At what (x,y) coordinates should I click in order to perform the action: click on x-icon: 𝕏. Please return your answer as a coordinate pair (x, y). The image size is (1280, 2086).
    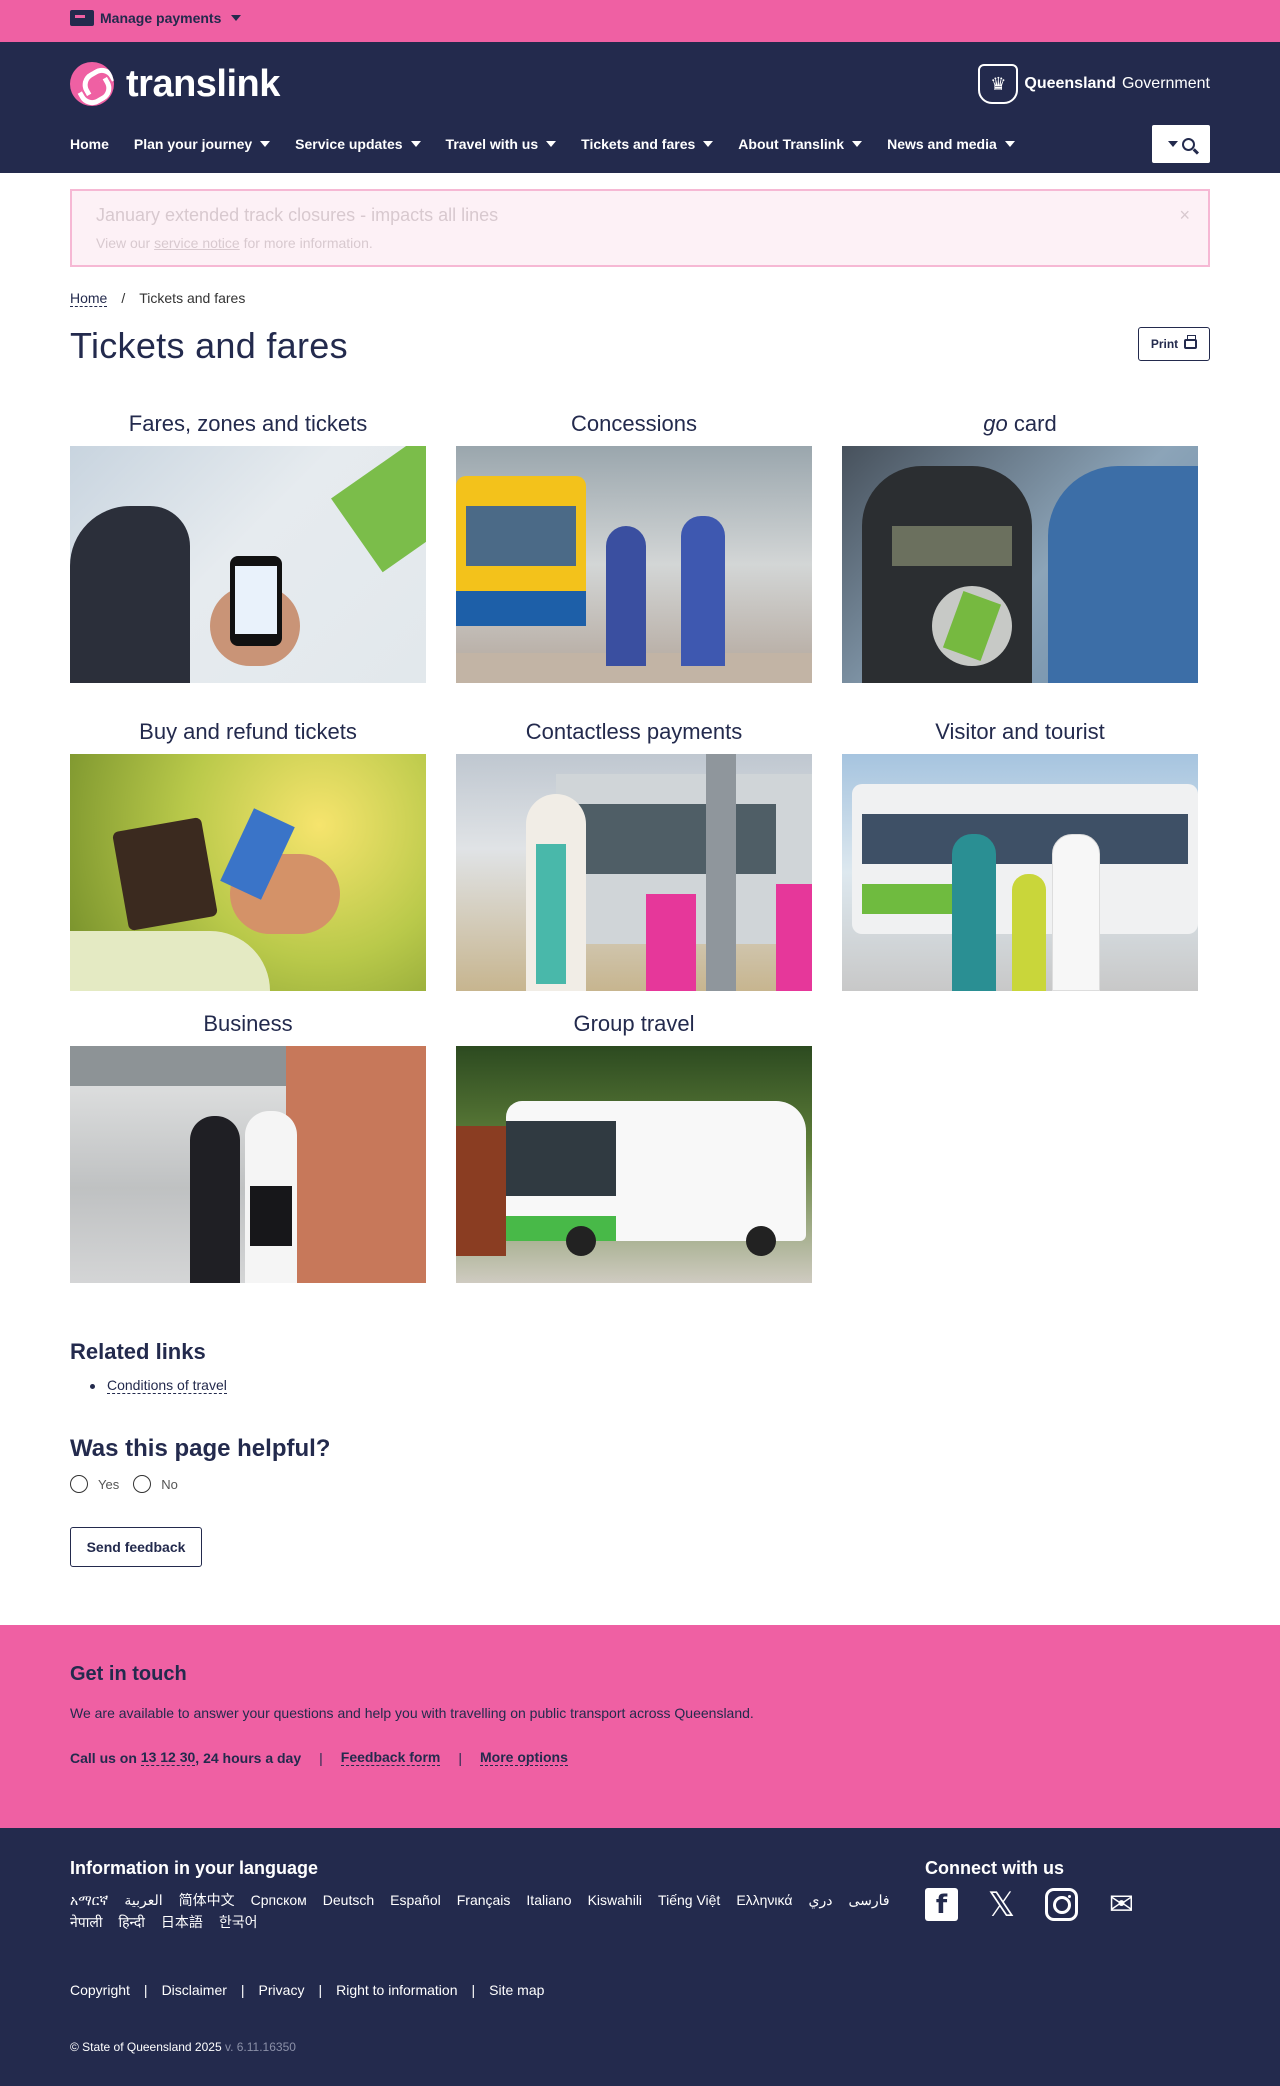
    Looking at the image, I should click on (1001, 1905).